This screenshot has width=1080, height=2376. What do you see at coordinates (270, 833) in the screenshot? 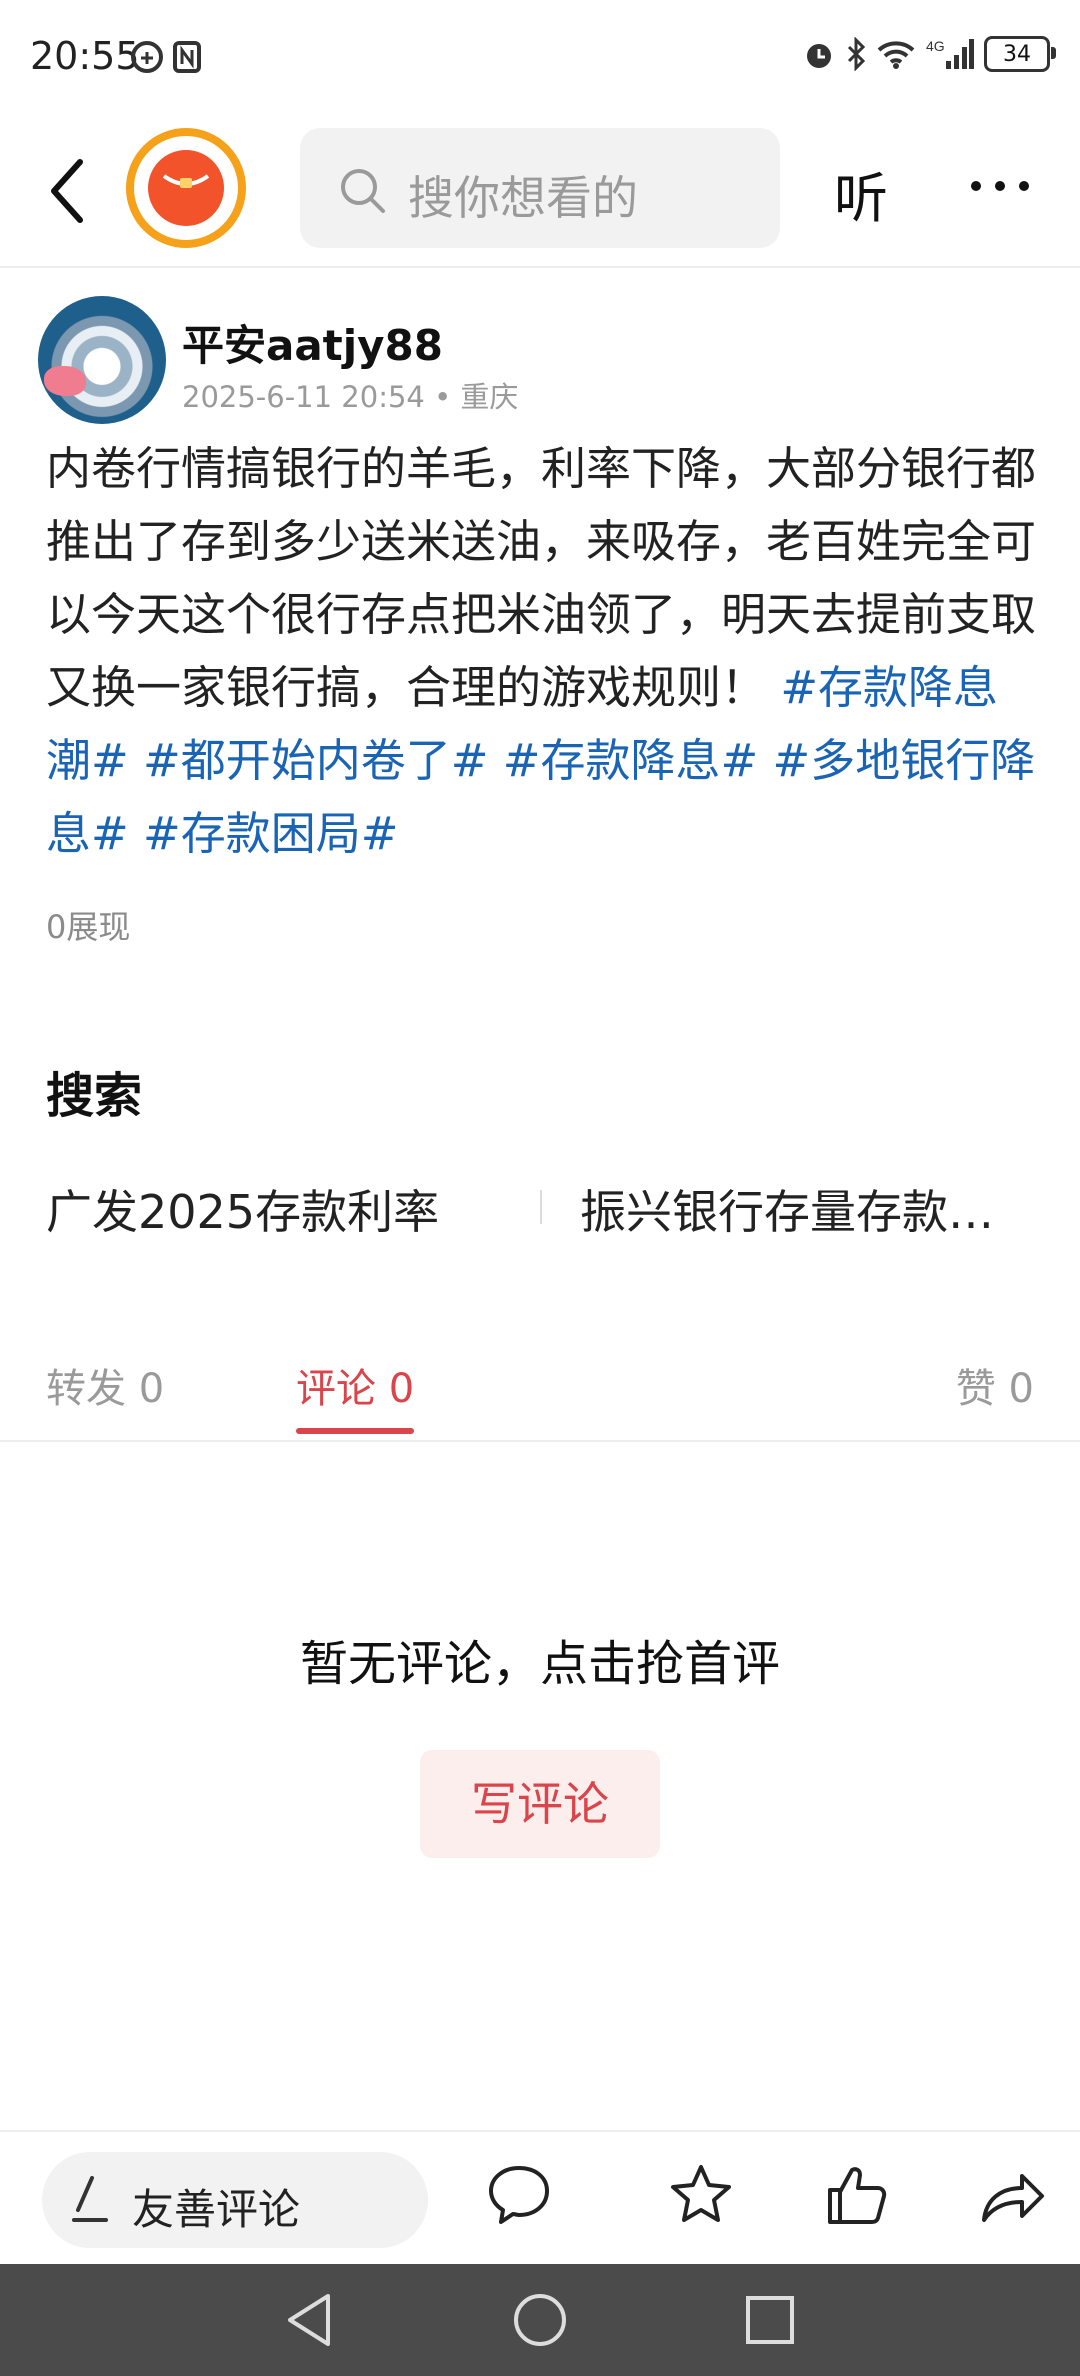
I see `hashtag-link: #存款困局#` at bounding box center [270, 833].